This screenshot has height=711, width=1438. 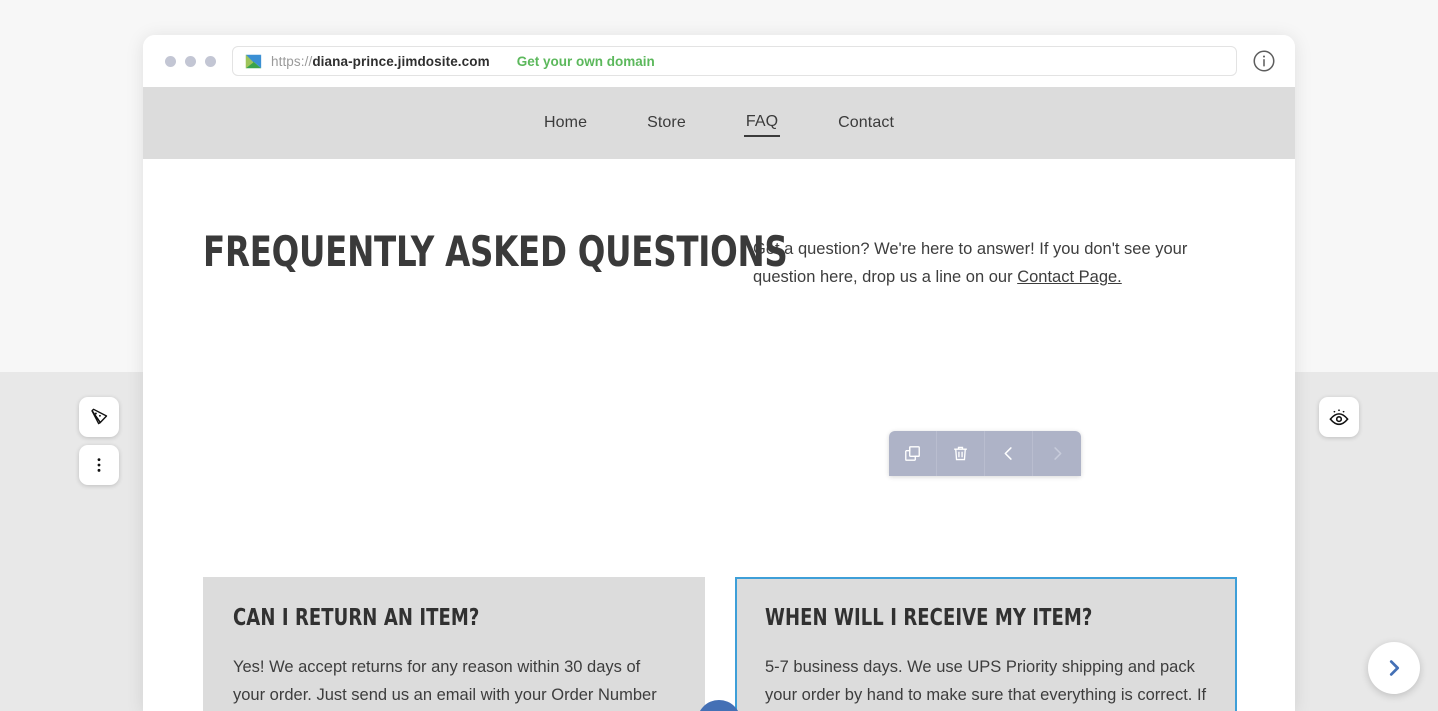 I want to click on url-domain: diana-prince.jimdosite.com, so click(x=401, y=61).